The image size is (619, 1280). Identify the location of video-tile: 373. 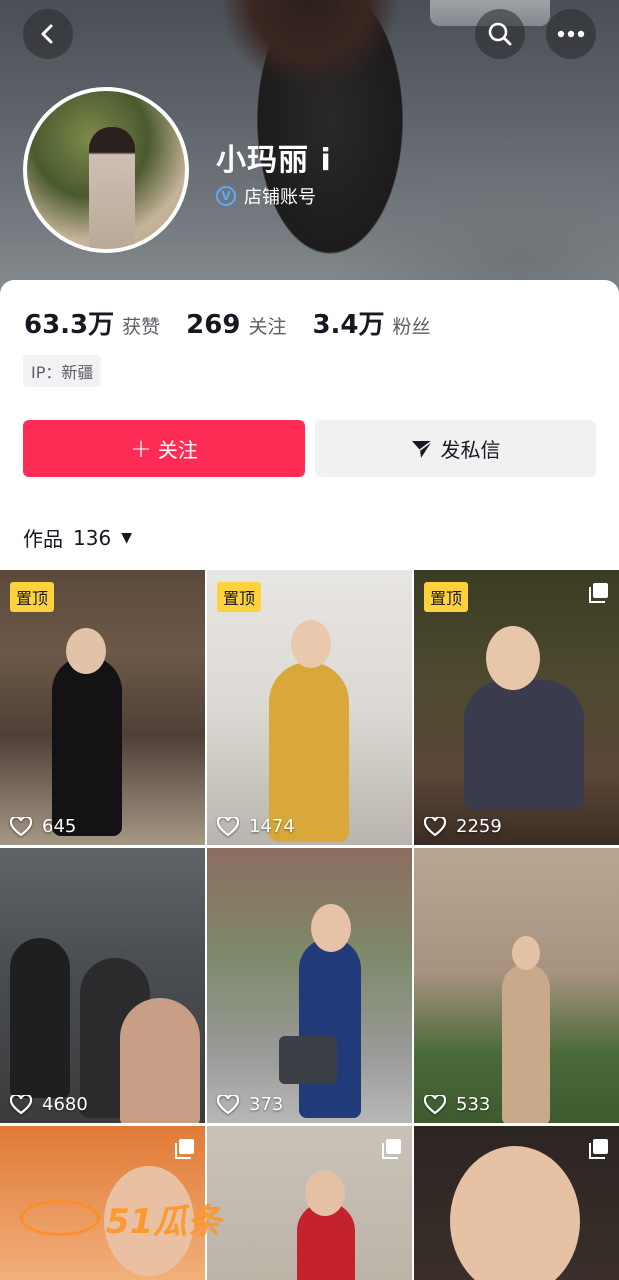
(309, 985).